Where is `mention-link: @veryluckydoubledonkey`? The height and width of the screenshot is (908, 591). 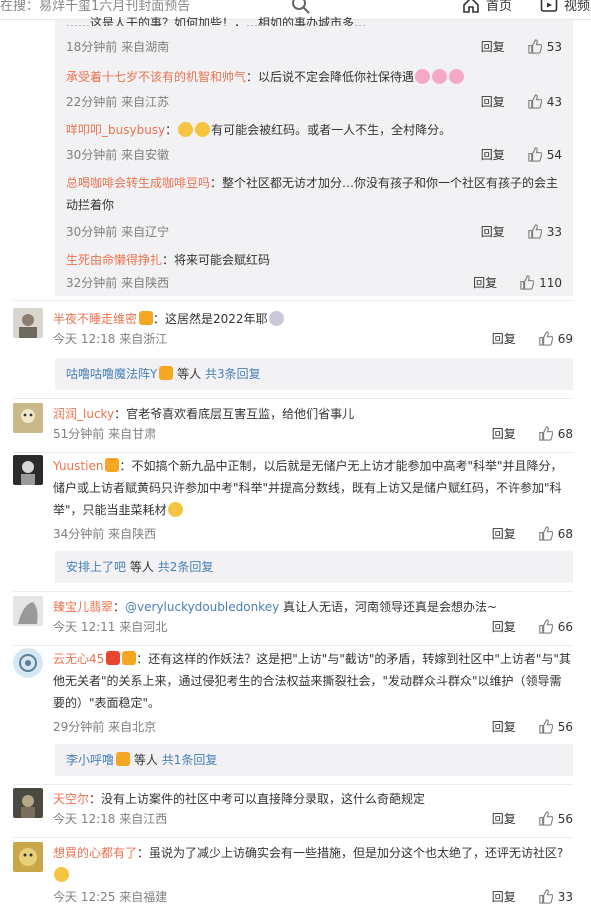
mention-link: @veryluckydoubledonkey is located at coordinates (202, 607).